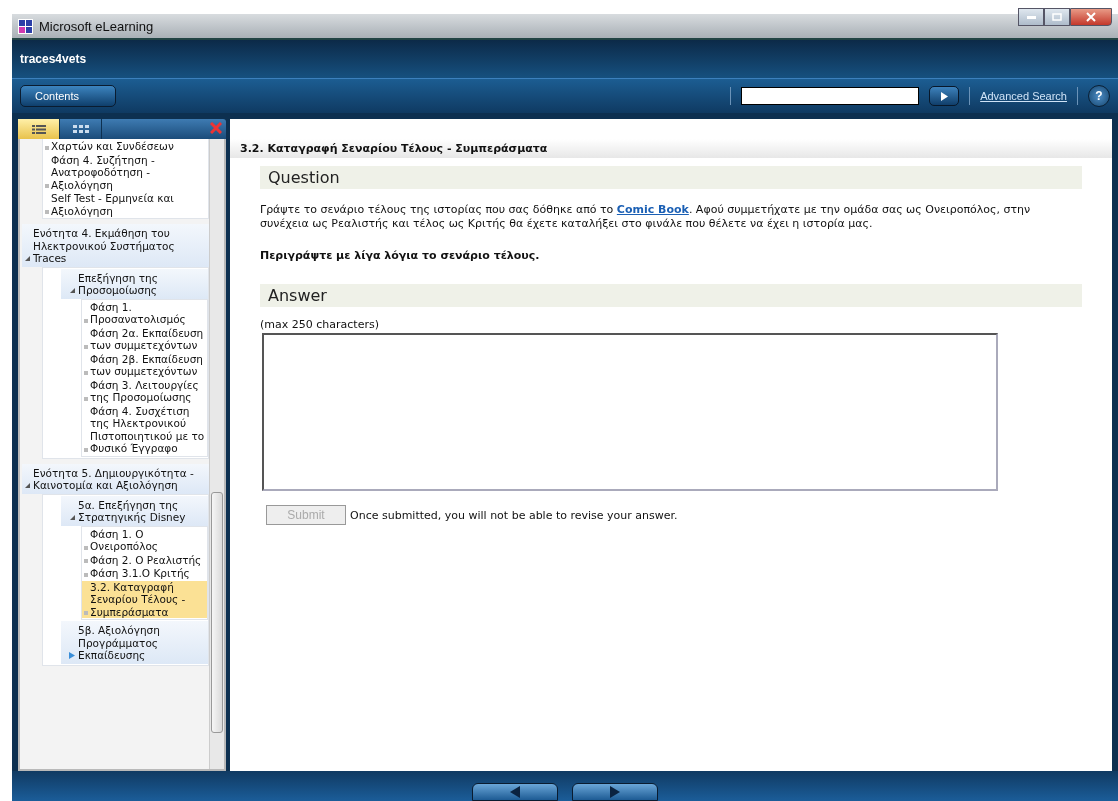 This screenshot has height=801, width=1118. I want to click on tree-item: 3.2. Καταγραφή Σεναρίου Τέλους - Συμπεράσματα, so click(144, 599).